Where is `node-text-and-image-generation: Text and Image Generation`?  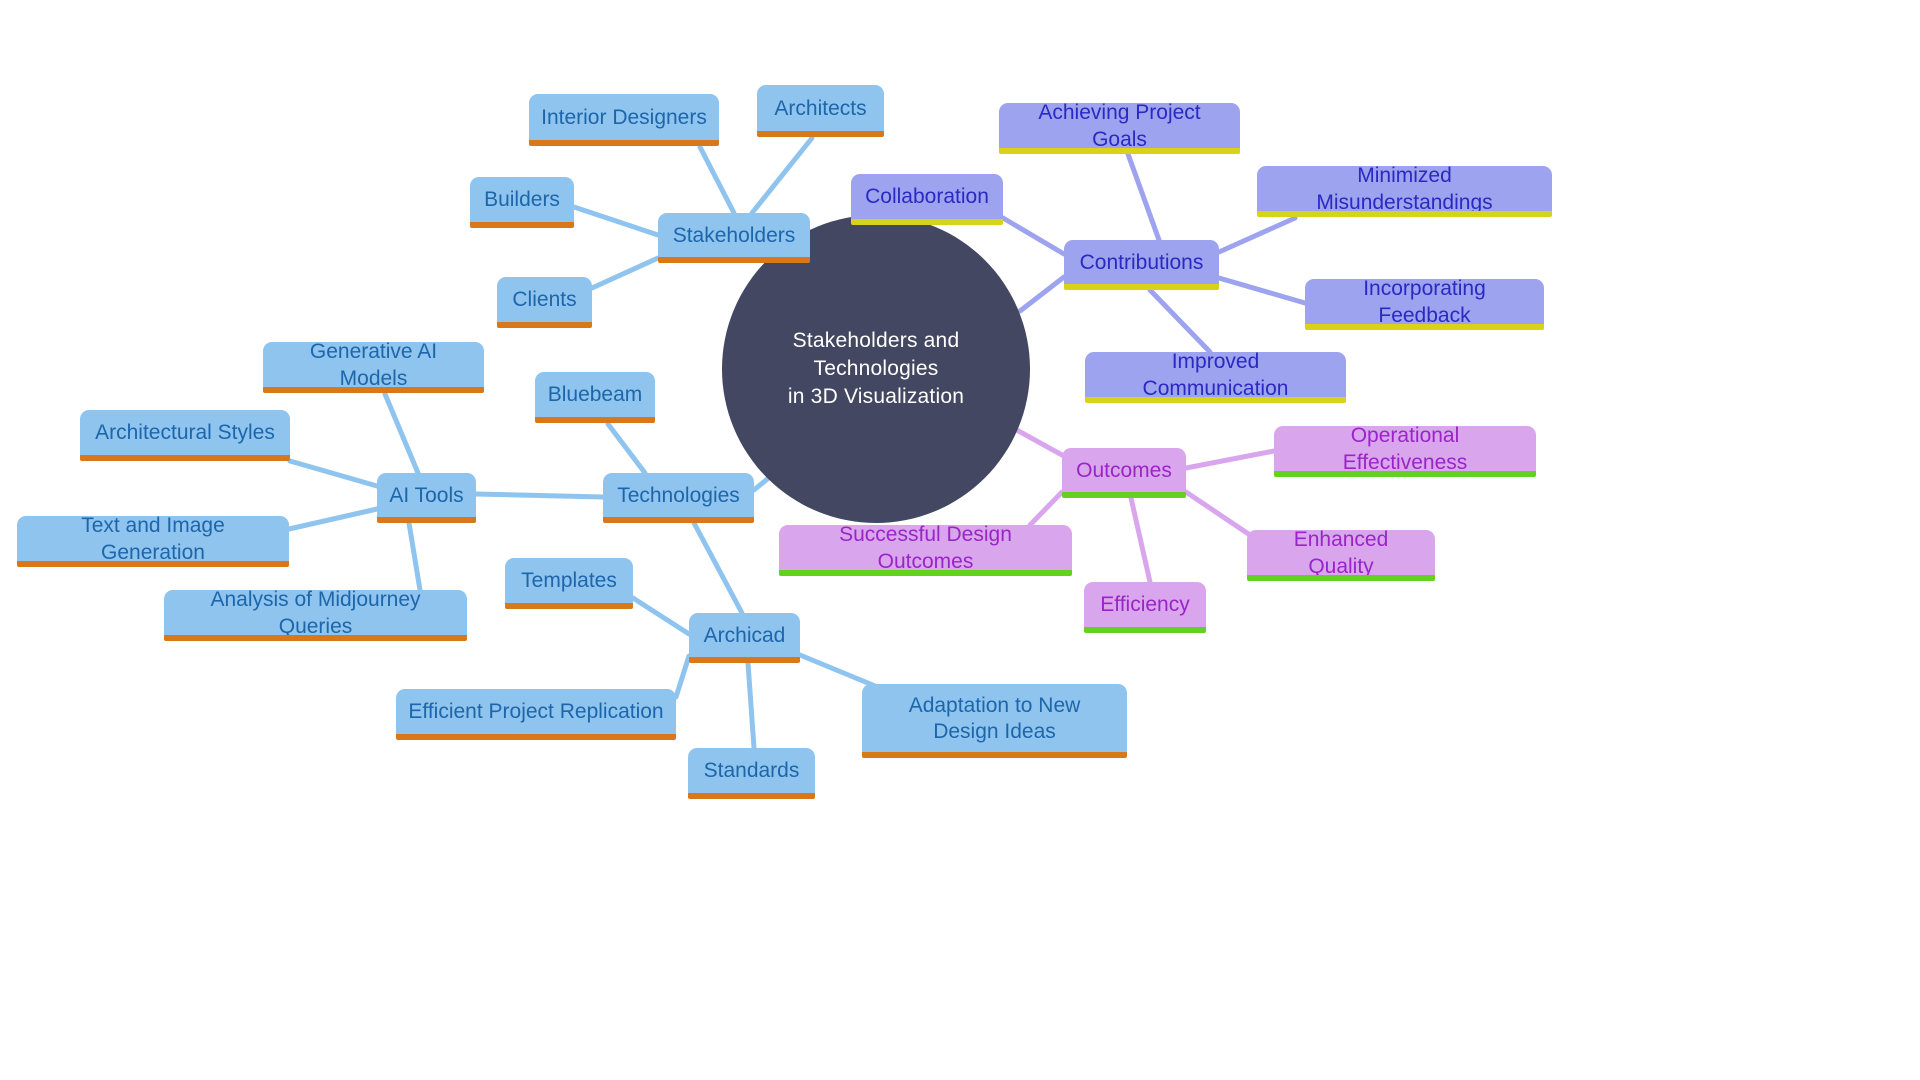
node-text-and-image-generation: Text and Image Generation is located at coordinates (153, 540).